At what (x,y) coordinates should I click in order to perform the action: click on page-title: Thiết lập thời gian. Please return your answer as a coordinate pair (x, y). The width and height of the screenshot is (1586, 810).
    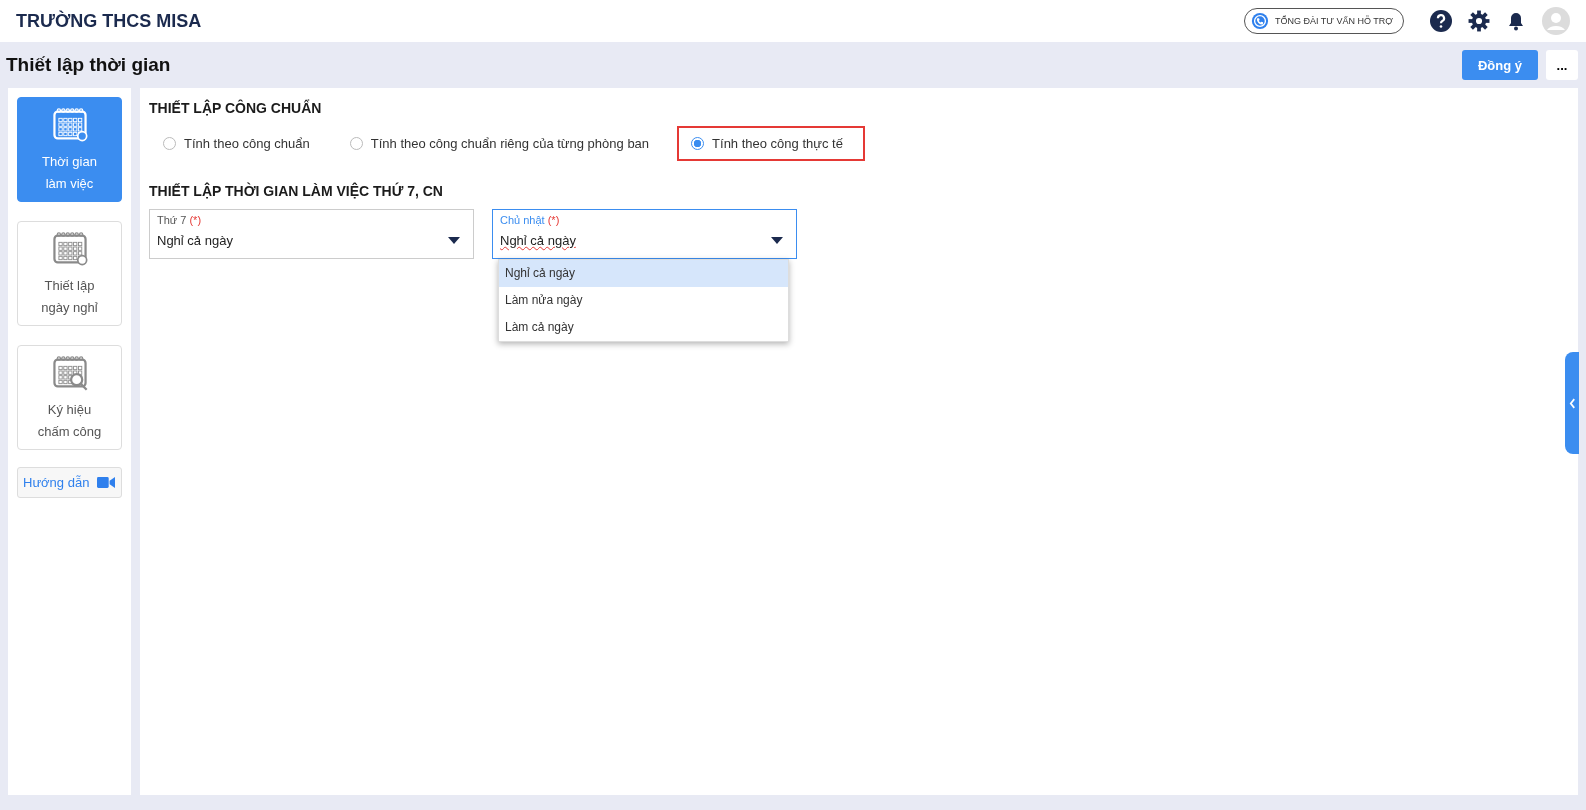
    Looking at the image, I should click on (88, 65).